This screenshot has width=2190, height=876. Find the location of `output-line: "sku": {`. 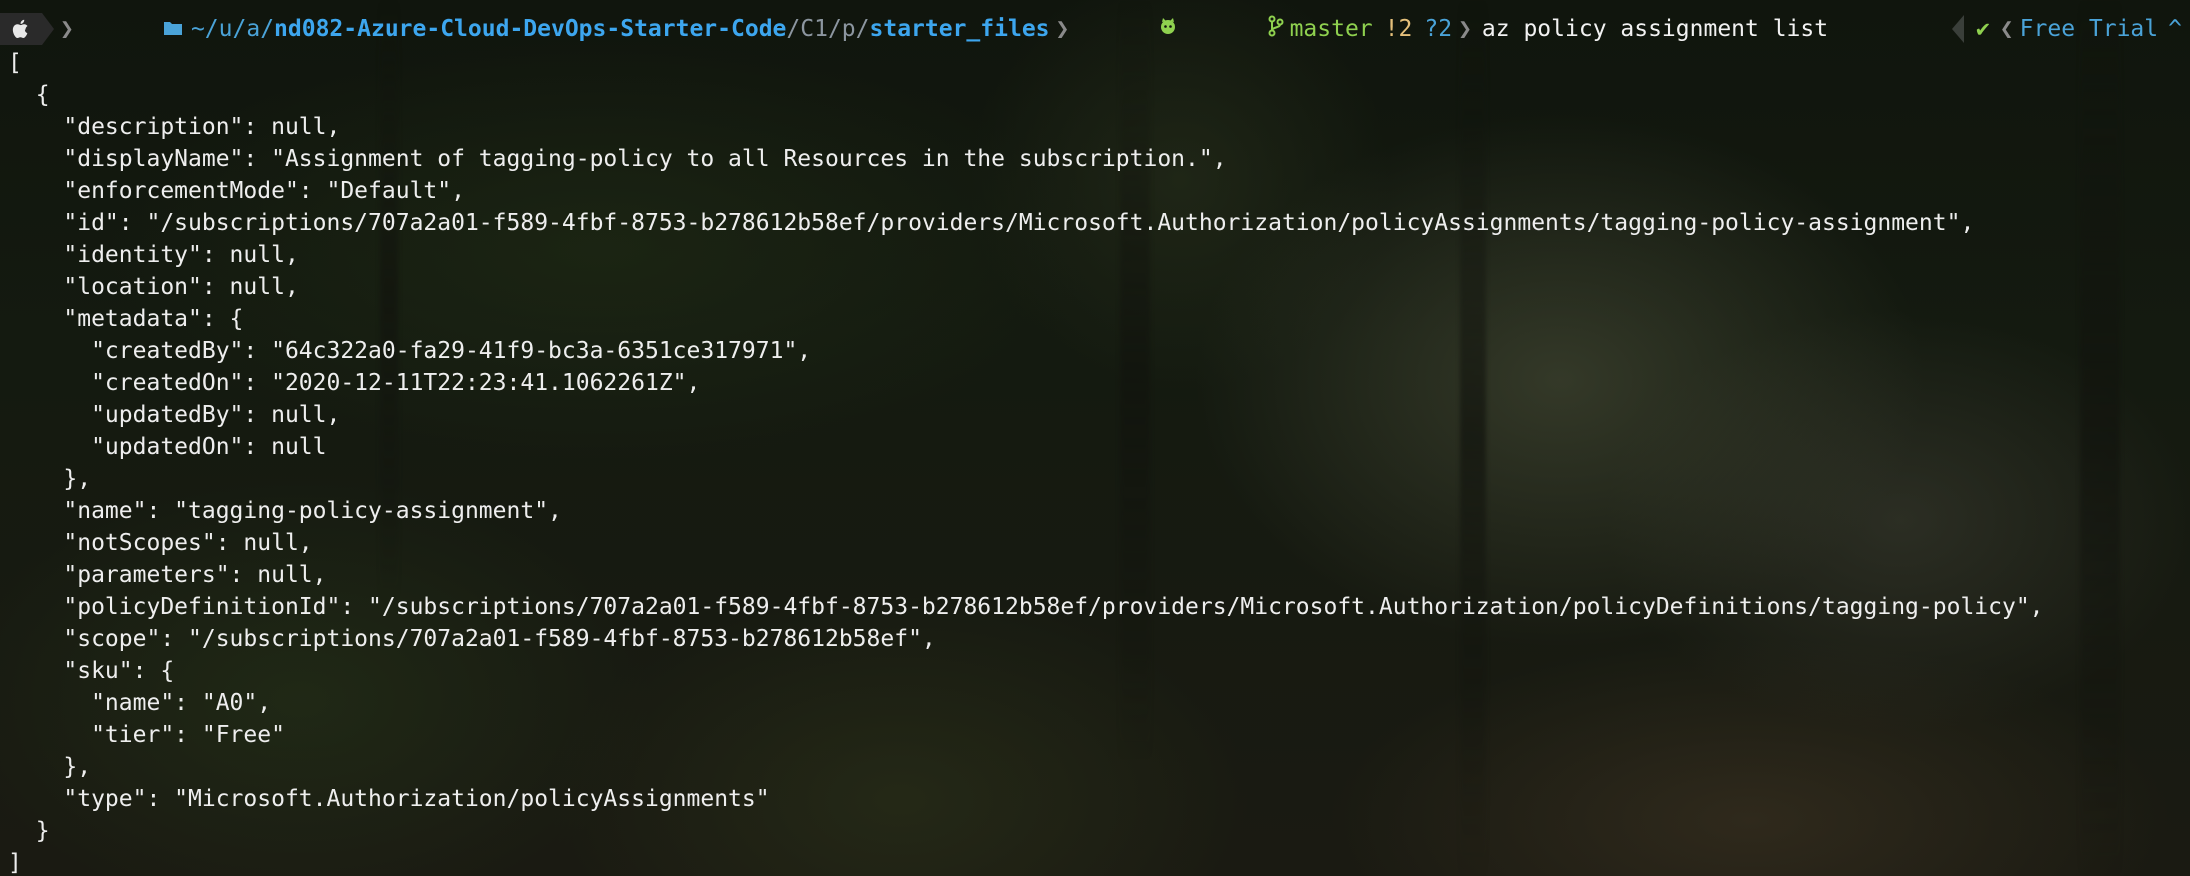

output-line: "sku": { is located at coordinates (91, 671).